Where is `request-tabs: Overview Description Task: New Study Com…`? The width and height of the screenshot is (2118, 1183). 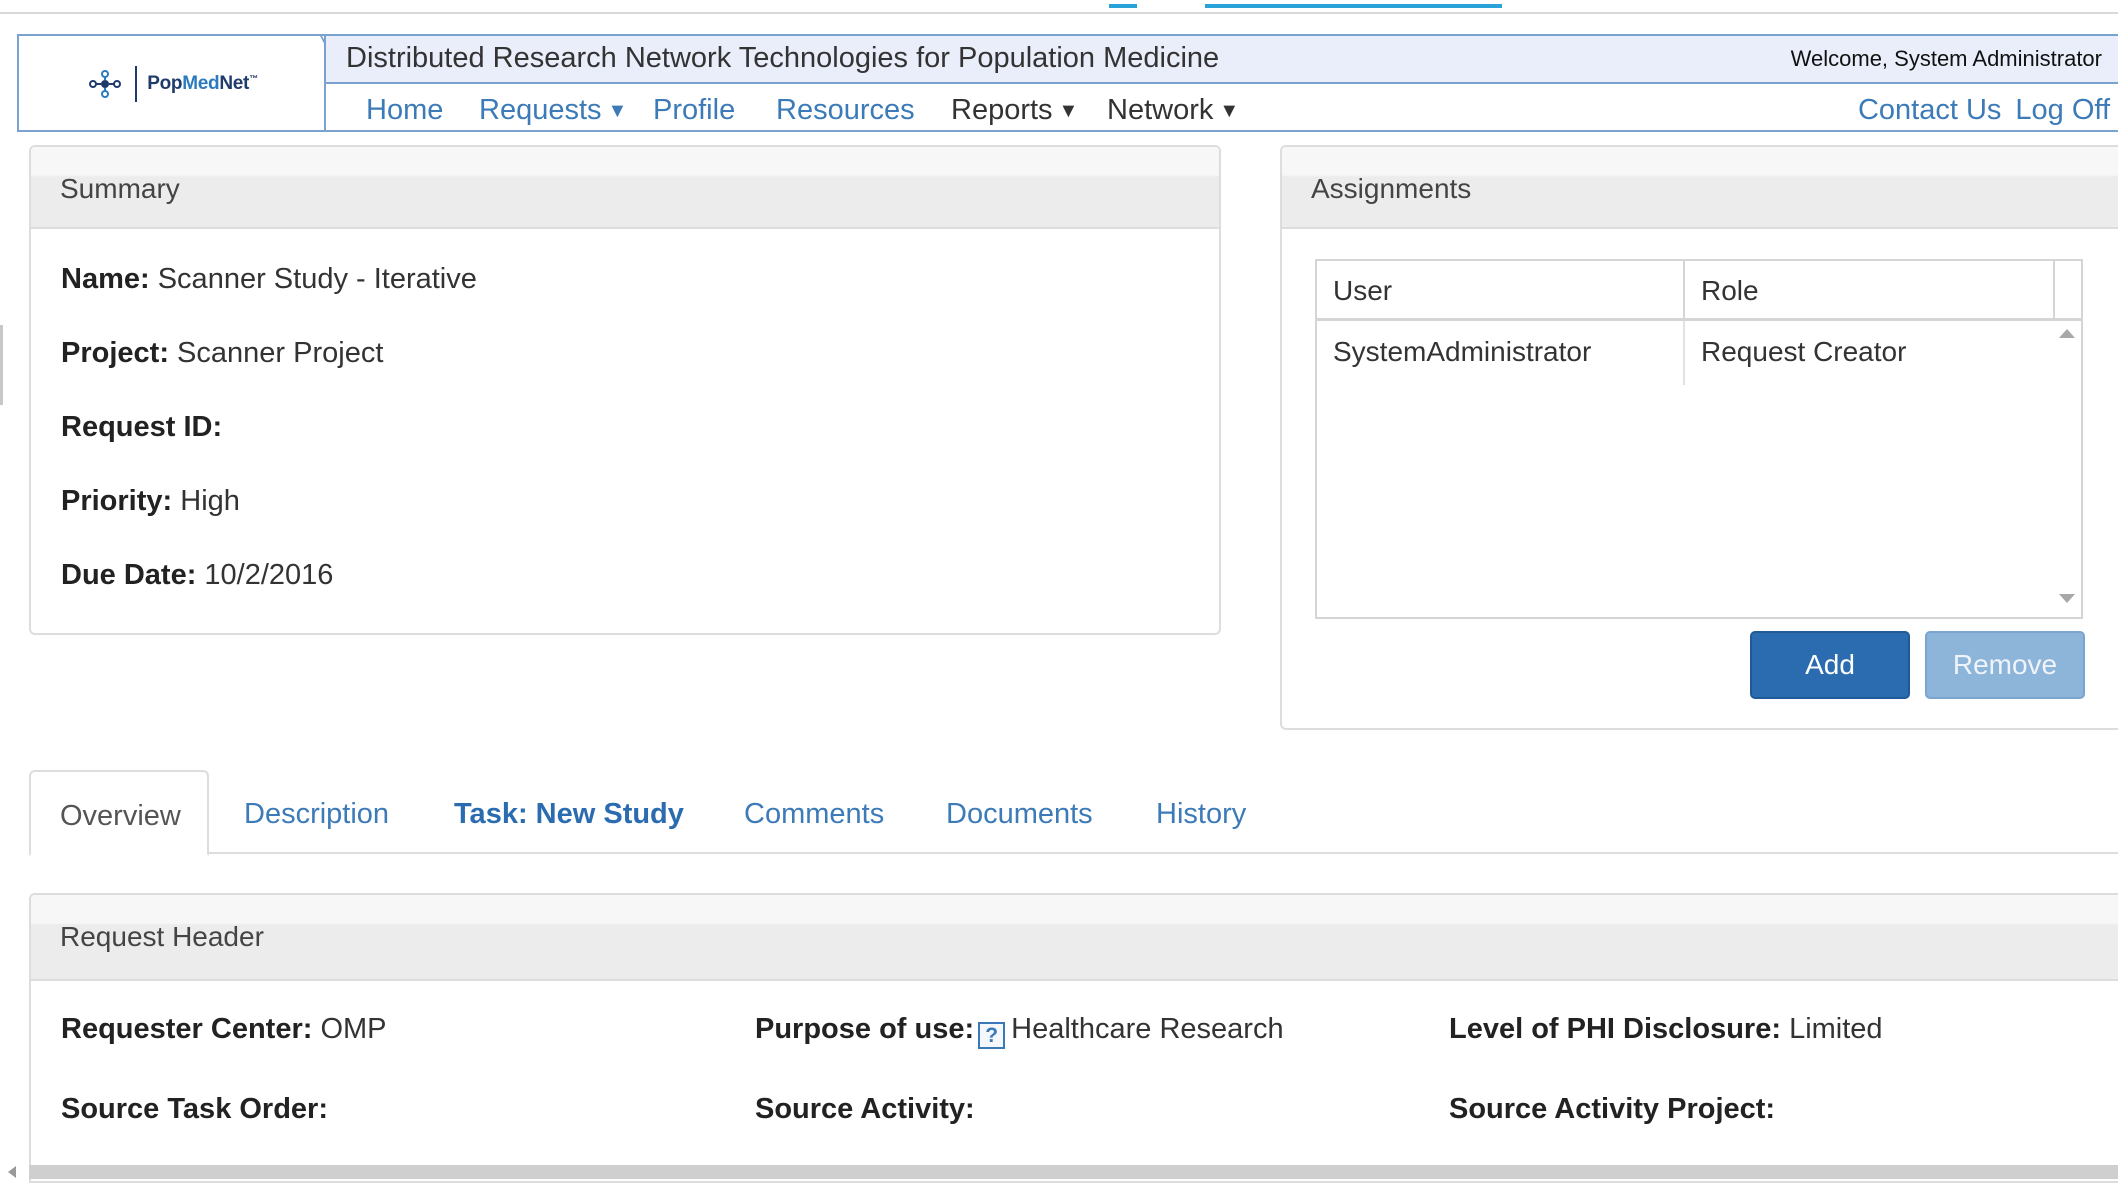
request-tabs: Overview Description Task: New Study Com… is located at coordinates (1073, 813).